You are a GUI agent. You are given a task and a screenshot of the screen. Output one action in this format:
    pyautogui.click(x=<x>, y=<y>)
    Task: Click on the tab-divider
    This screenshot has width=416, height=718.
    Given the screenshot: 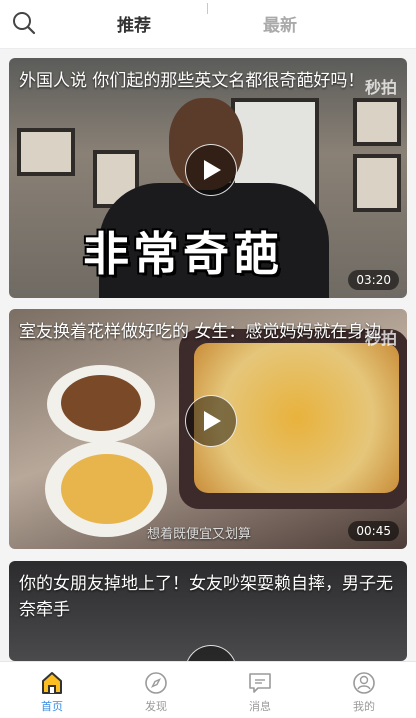 What is the action you would take?
    pyautogui.click(x=207, y=8)
    